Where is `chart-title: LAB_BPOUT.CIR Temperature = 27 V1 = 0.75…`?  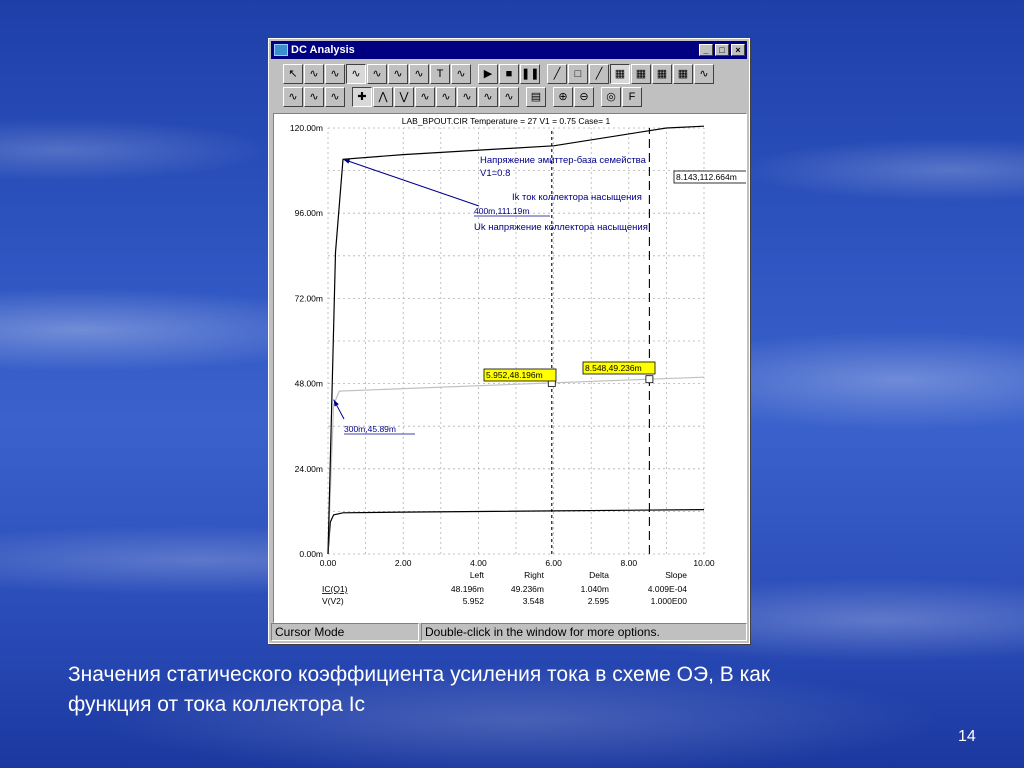
chart-title: LAB_BPOUT.CIR Temperature = 27 V1 = 0.75… is located at coordinates (506, 121).